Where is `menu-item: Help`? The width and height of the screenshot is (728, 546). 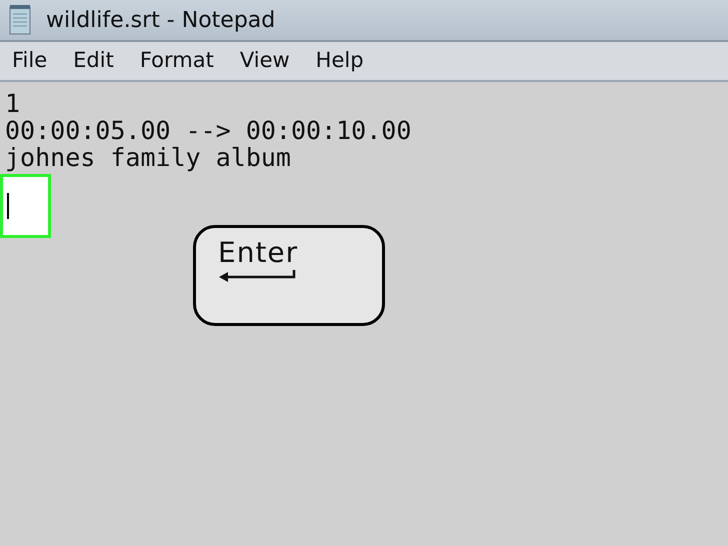
menu-item: Help is located at coordinates (340, 61).